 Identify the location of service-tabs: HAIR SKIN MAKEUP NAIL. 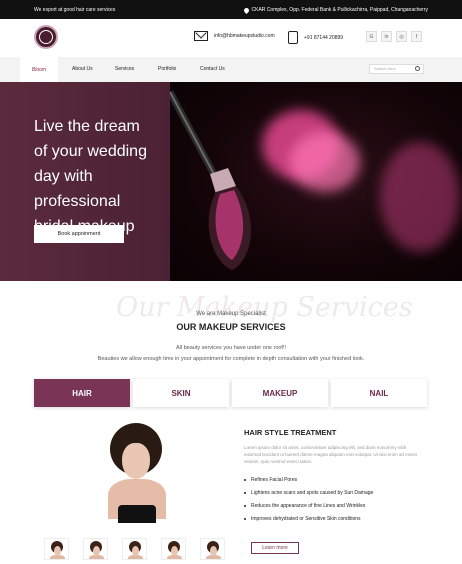
(230, 393).